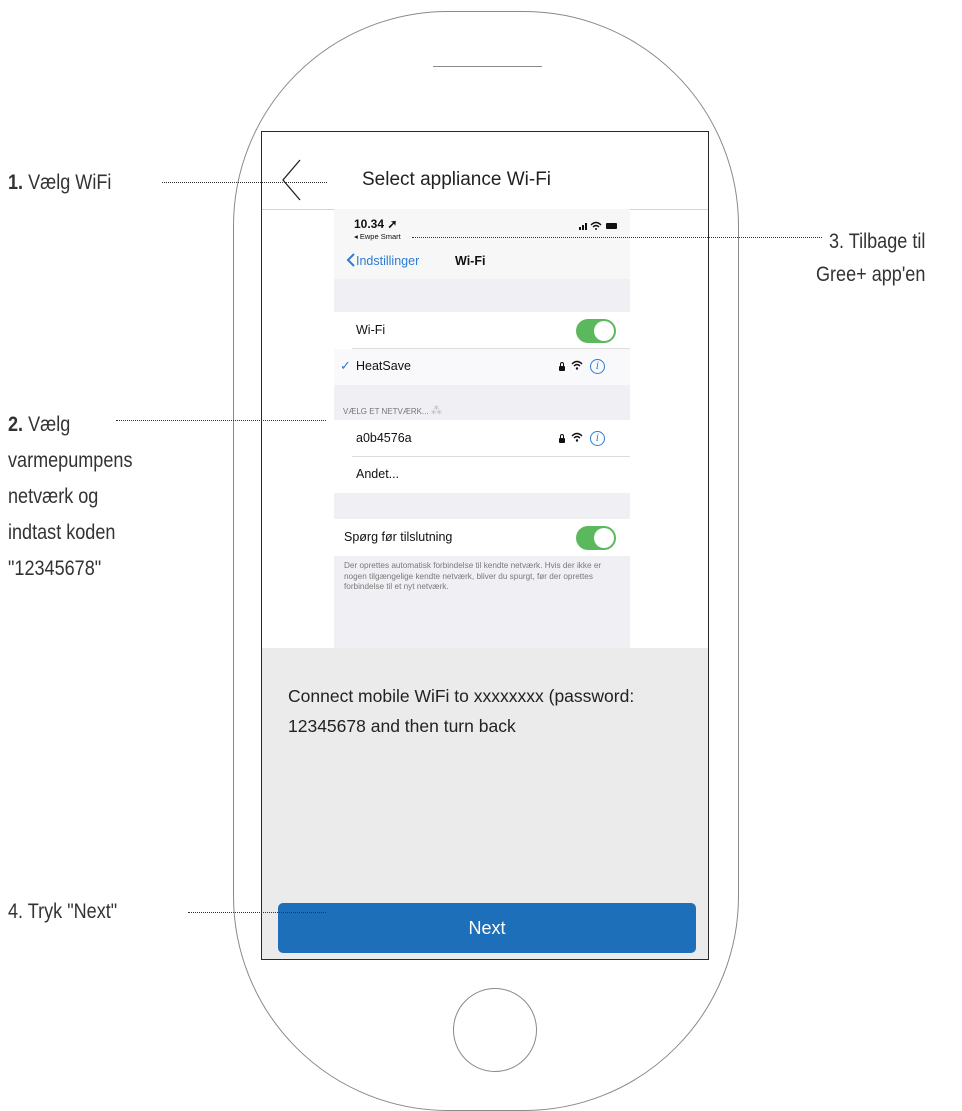  What do you see at coordinates (482, 330) in the screenshot?
I see `wifi-toggle-row: Wi-Fi` at bounding box center [482, 330].